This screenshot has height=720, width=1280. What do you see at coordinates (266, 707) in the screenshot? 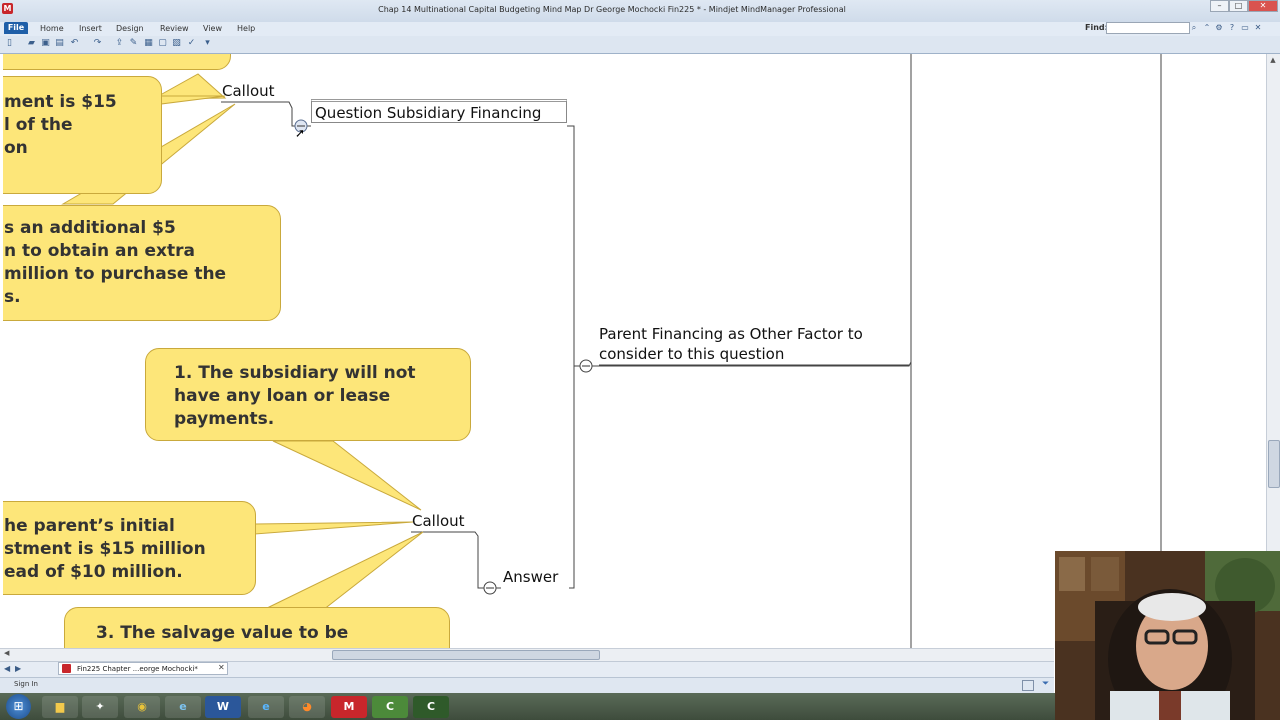
I see `ie-icon: e` at bounding box center [266, 707].